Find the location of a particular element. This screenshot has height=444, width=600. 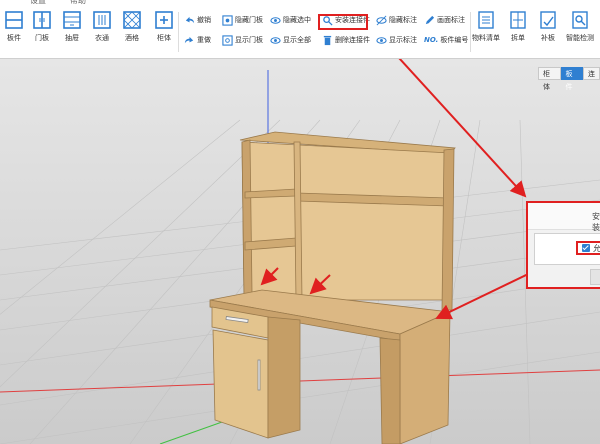

undo-button: 撤销 is located at coordinates (197, 20).